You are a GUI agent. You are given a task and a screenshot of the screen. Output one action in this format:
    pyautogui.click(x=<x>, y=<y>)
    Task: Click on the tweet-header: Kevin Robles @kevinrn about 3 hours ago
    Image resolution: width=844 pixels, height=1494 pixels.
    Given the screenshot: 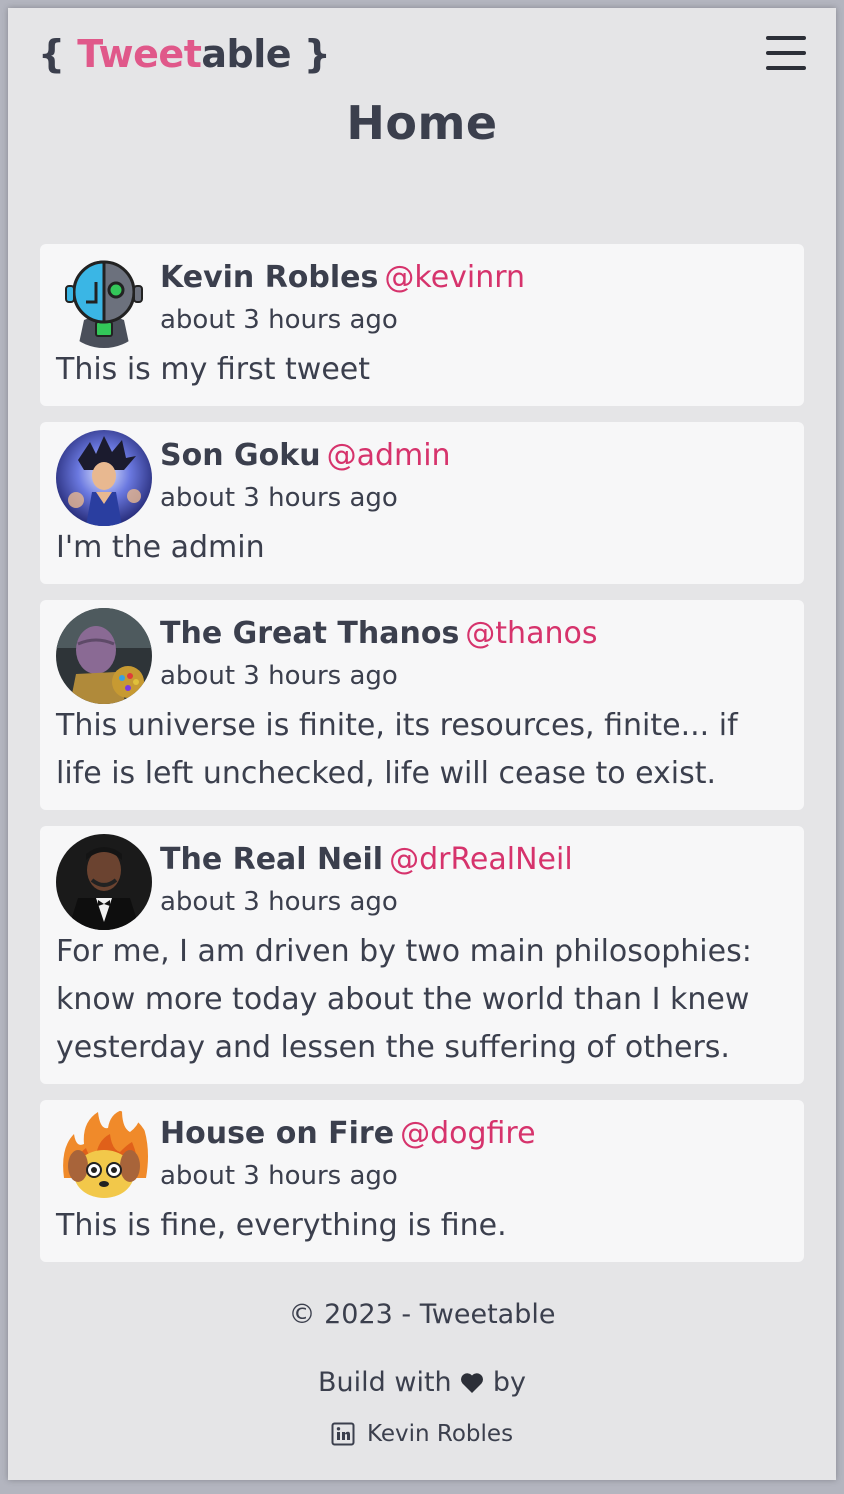 What is the action you would take?
    pyautogui.click(x=422, y=300)
    